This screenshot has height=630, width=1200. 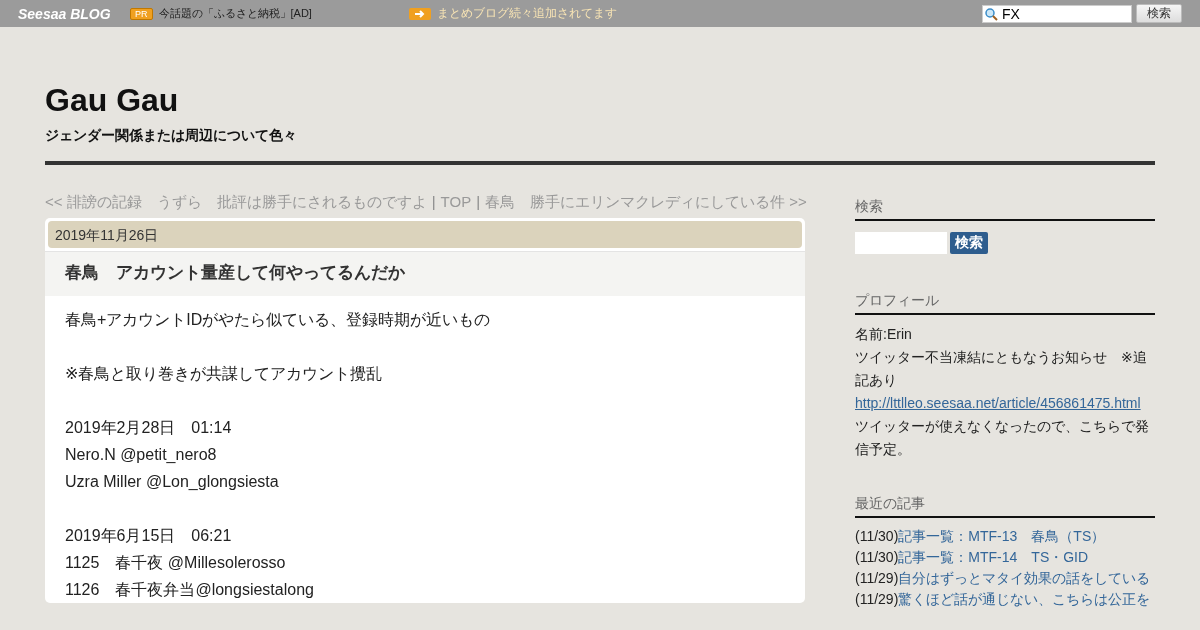 What do you see at coordinates (1024, 599) in the screenshot?
I see `article-link: 驚くほど話が通じない、こちらは公正を` at bounding box center [1024, 599].